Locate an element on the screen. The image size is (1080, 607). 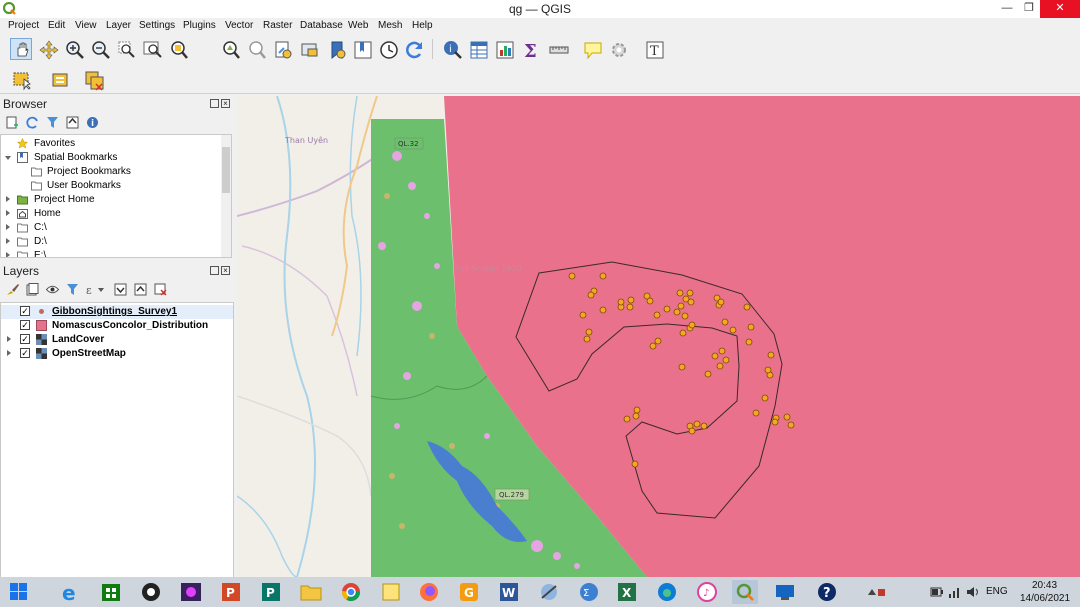
measure-icon is located at coordinates (559, 50).